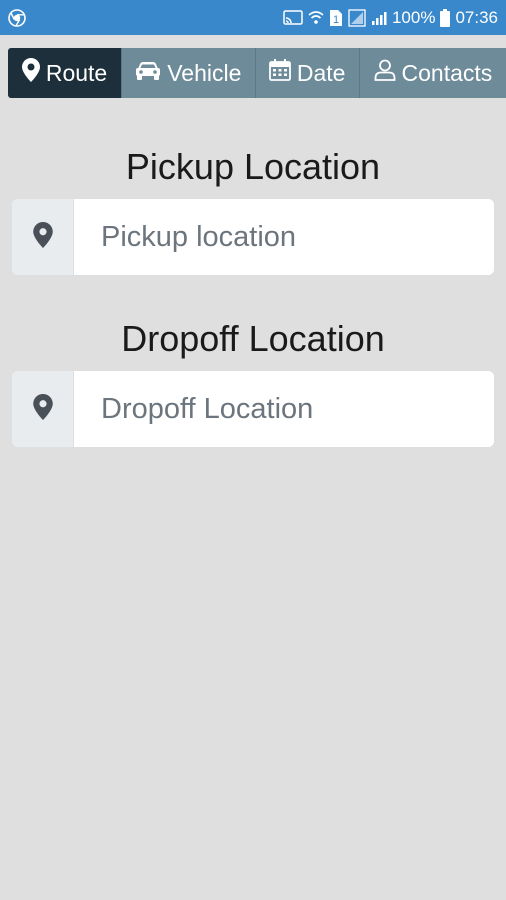 This screenshot has width=506, height=900. What do you see at coordinates (284, 409) in the screenshot?
I see `dropoff-location-input` at bounding box center [284, 409].